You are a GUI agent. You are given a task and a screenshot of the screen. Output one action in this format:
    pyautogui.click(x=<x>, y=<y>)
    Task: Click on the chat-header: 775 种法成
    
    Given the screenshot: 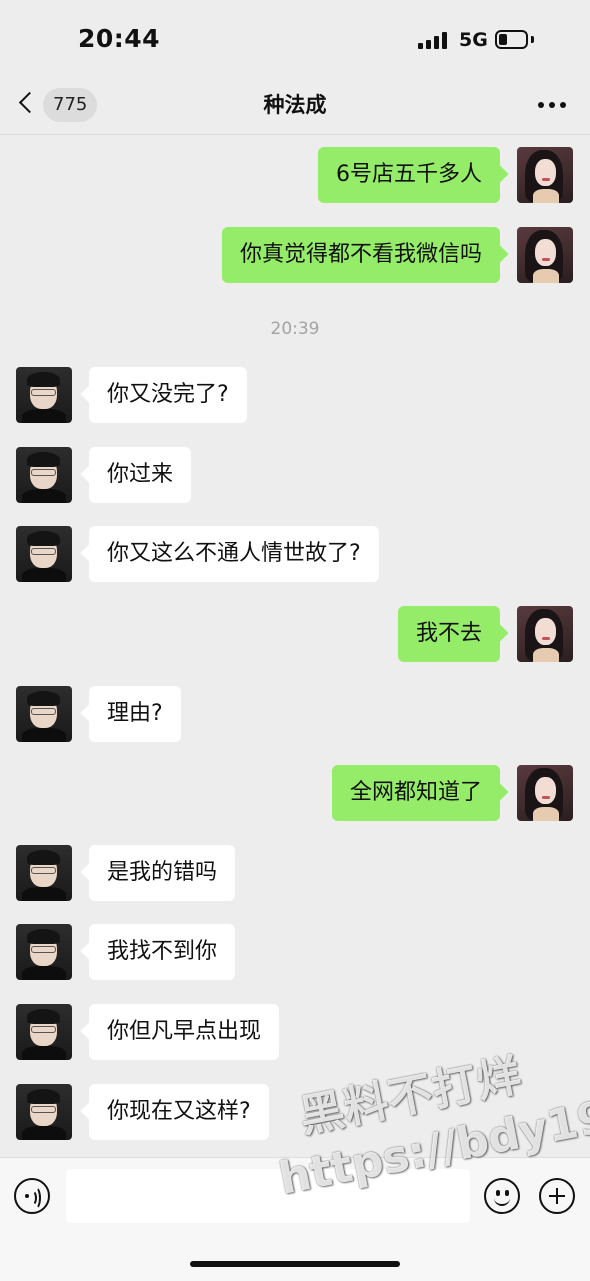 What is the action you would take?
    pyautogui.click(x=295, y=106)
    